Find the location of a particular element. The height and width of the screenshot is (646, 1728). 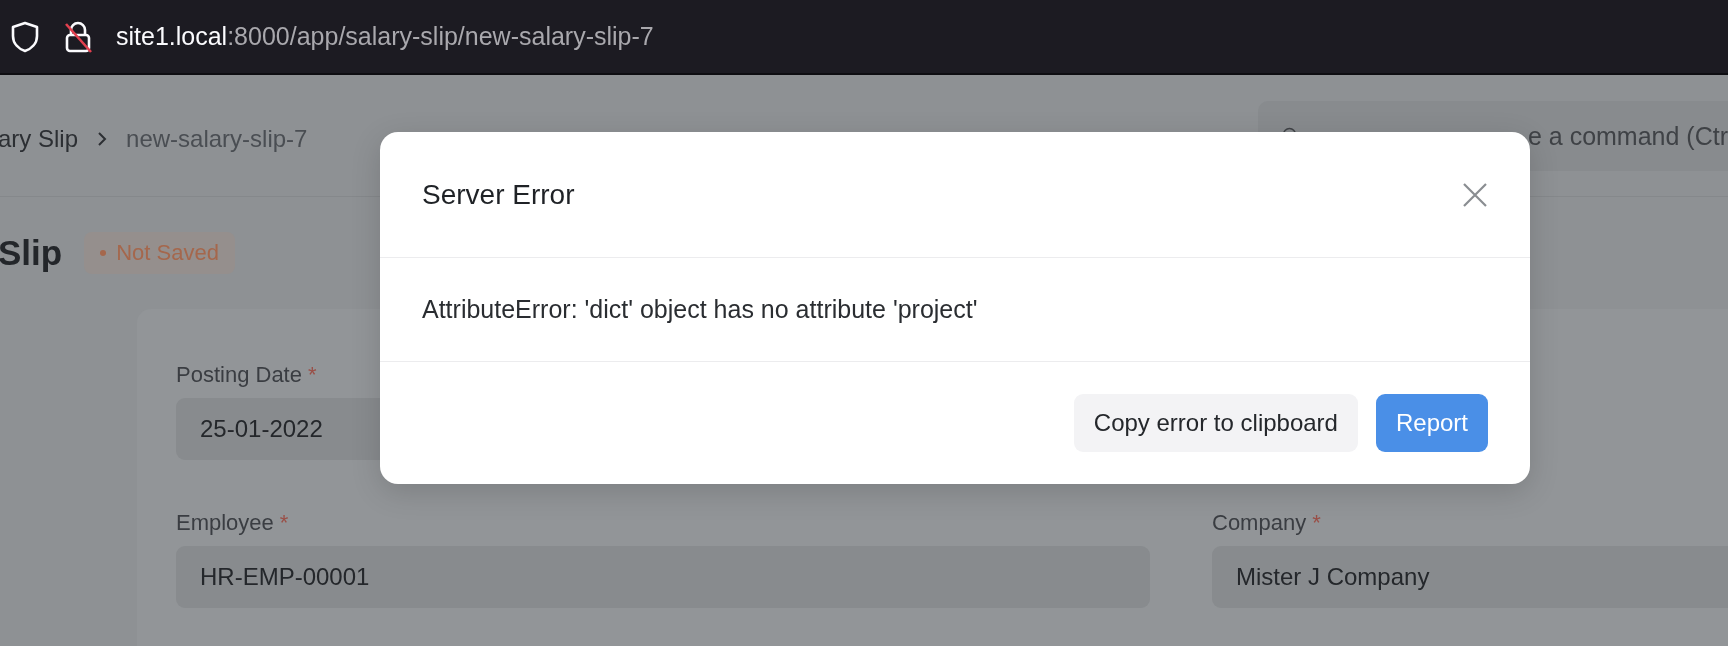

field-label: Company * is located at coordinates (1267, 523).